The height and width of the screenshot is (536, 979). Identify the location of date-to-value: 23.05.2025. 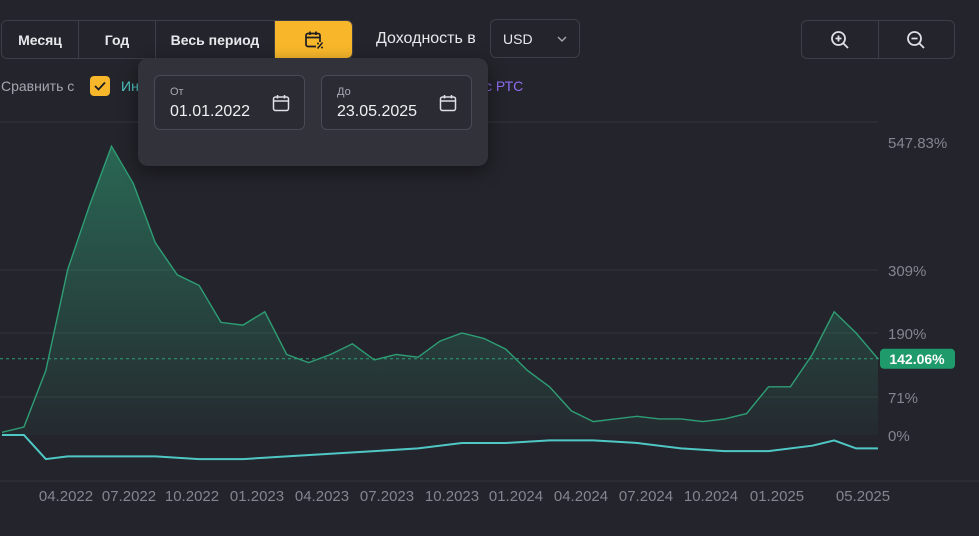
(377, 111).